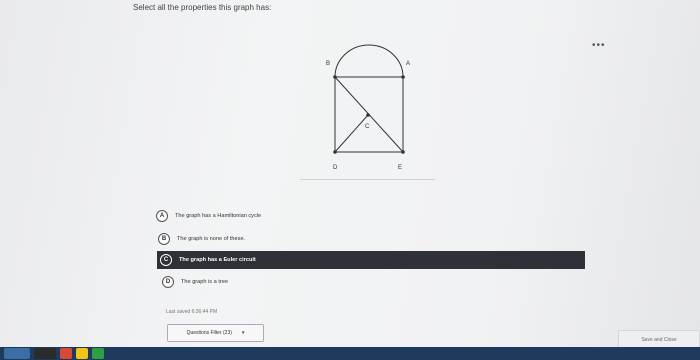 This screenshot has width=700, height=360. What do you see at coordinates (168, 282) in the screenshot?
I see `option-d-radio: D` at bounding box center [168, 282].